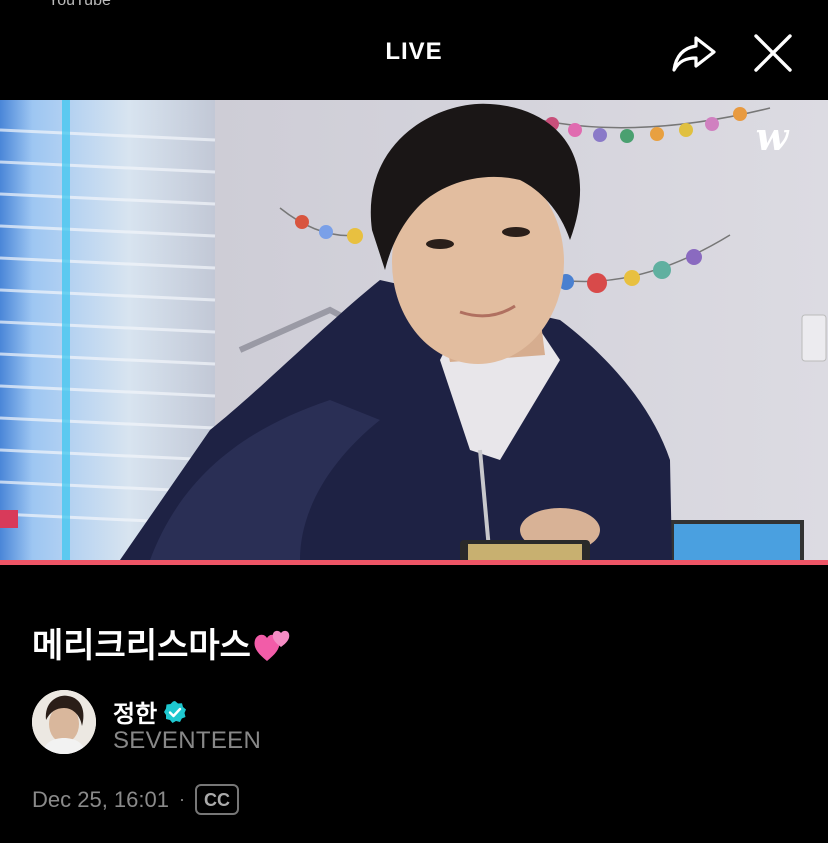 This screenshot has width=828, height=843. Describe the element at coordinates (414, 50) in the screenshot. I see `top-bar: LIVE` at that location.